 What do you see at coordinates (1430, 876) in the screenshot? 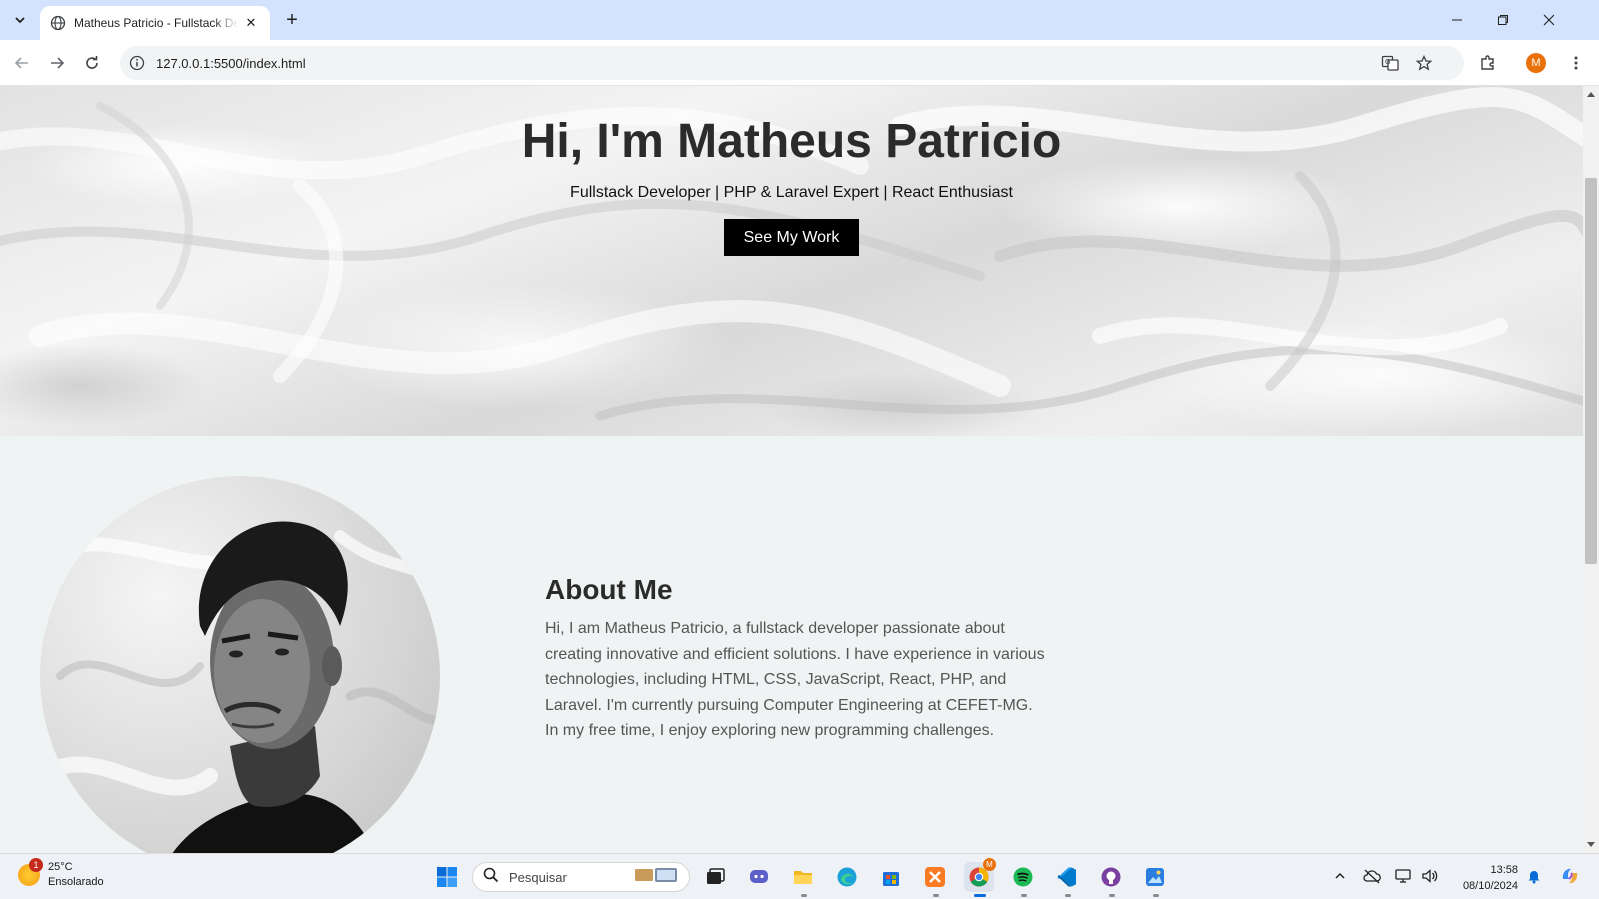
I see `volume-icon` at bounding box center [1430, 876].